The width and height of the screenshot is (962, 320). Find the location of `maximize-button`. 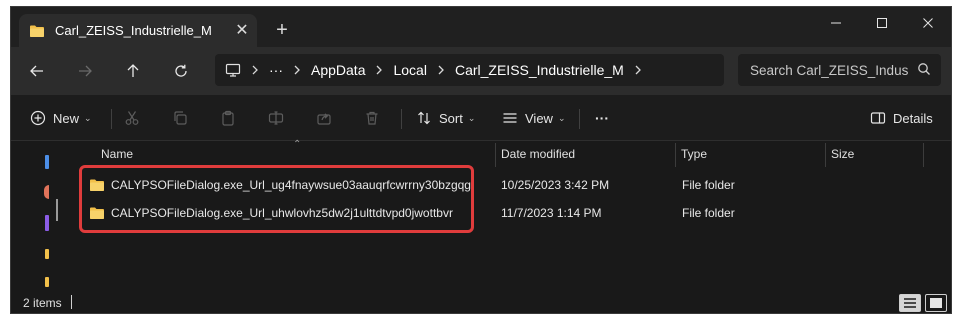

maximize-button is located at coordinates (882, 23).